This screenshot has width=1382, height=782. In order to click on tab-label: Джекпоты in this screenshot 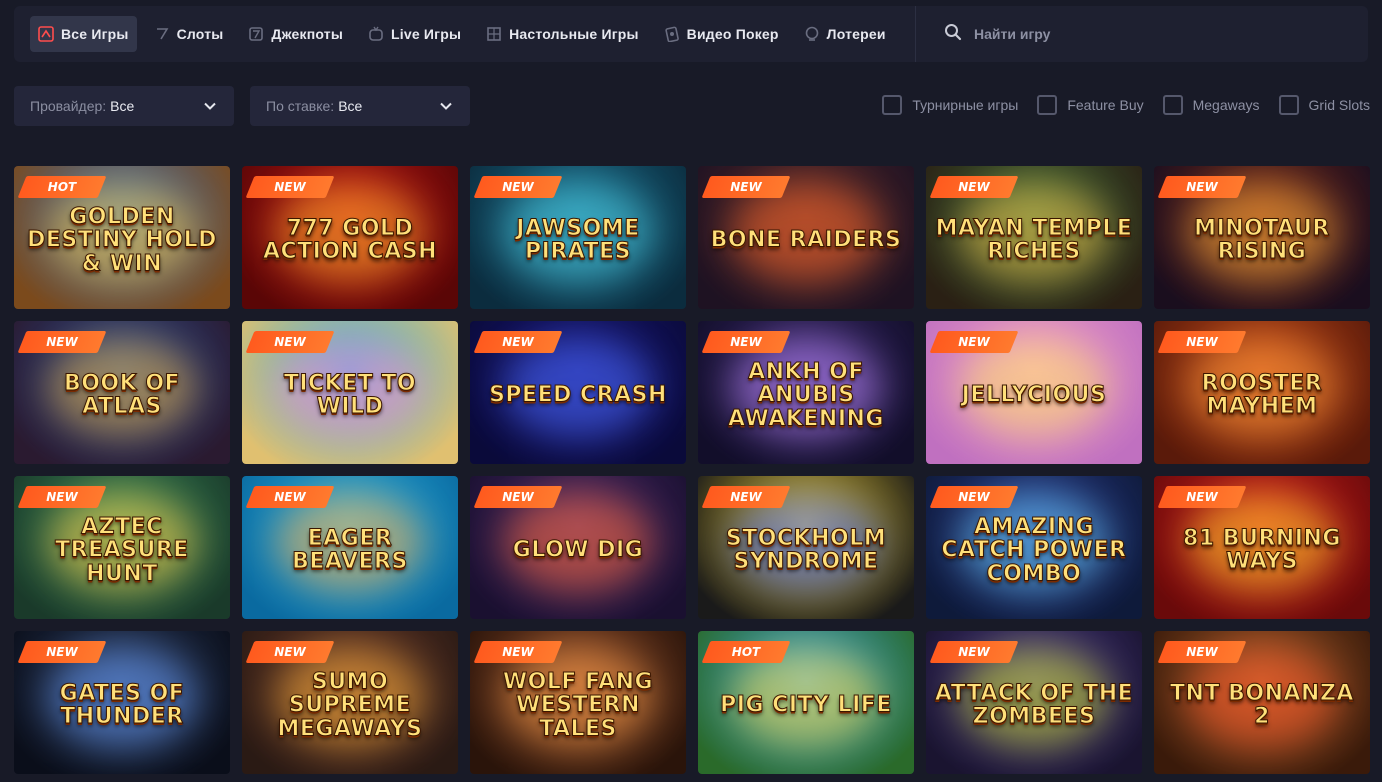, I will do `click(307, 34)`.